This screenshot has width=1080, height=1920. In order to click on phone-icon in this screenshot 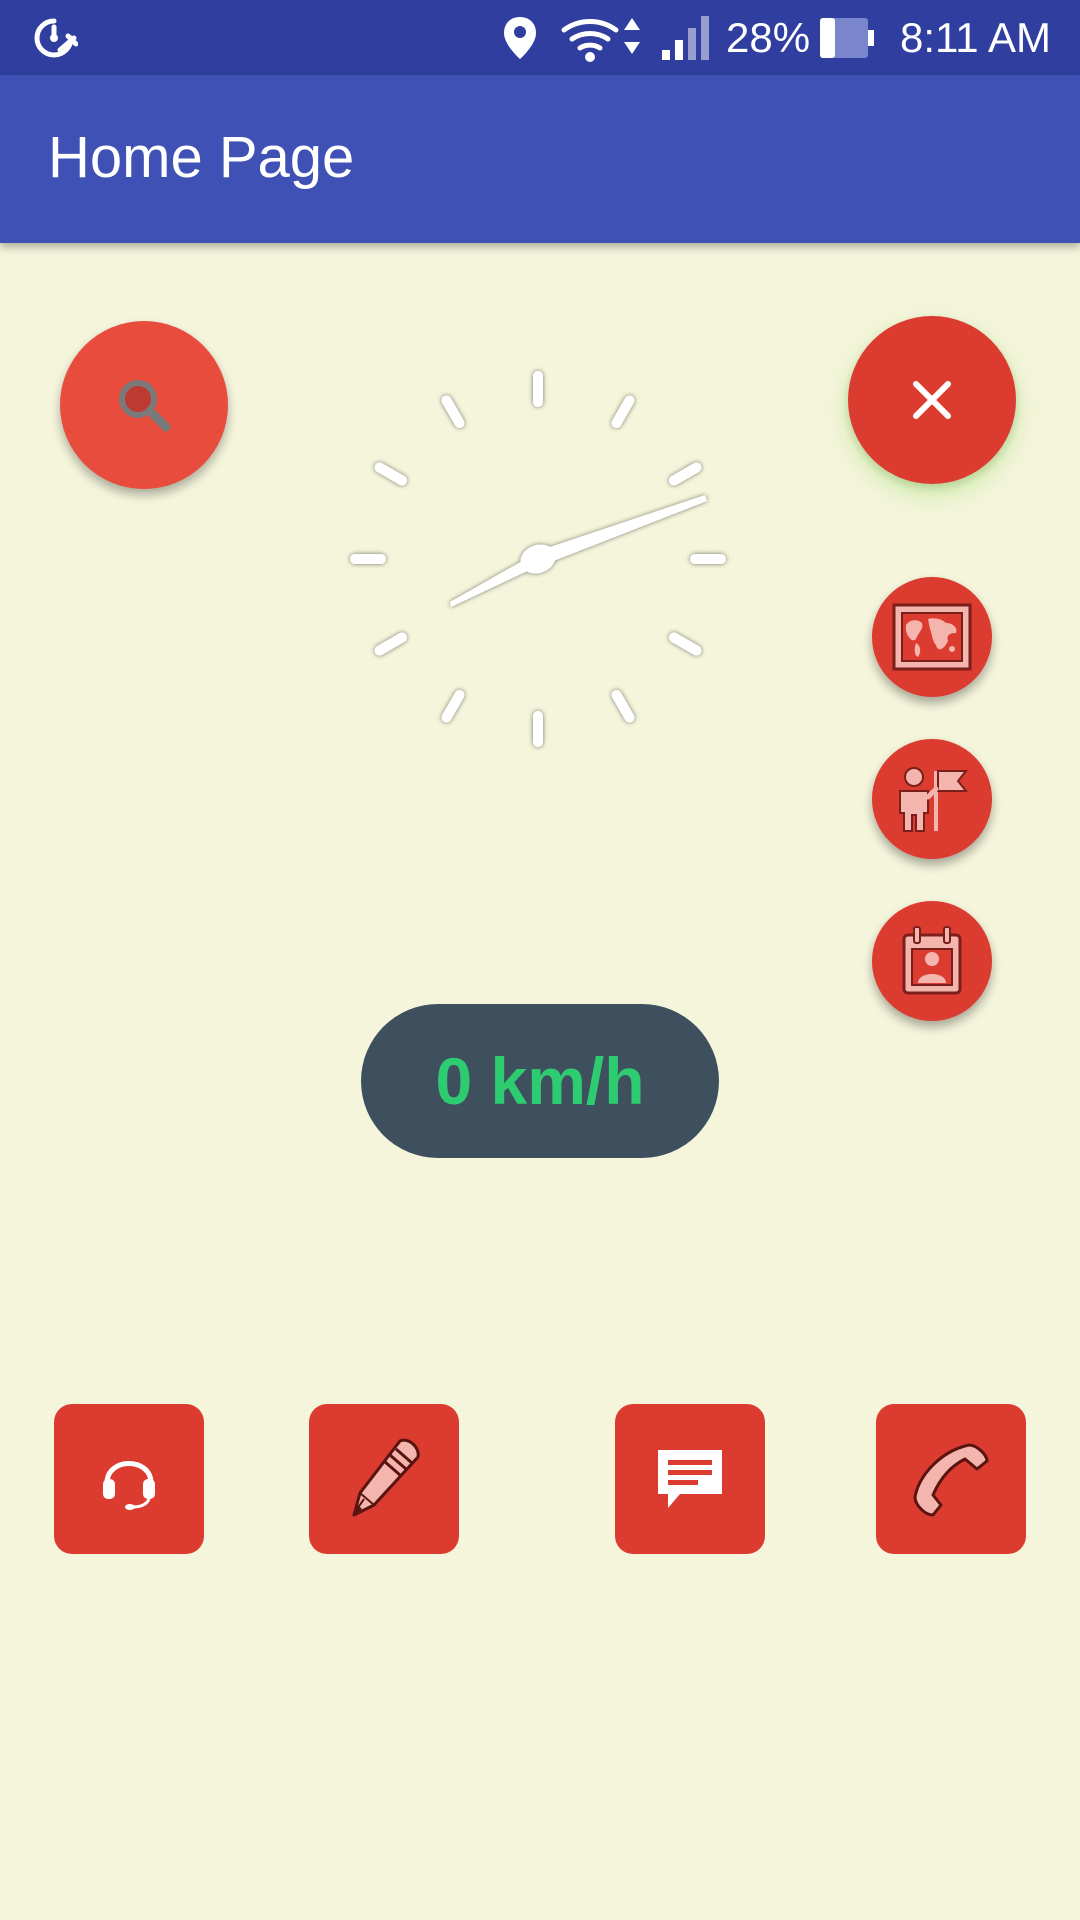, I will do `click(951, 1480)`.